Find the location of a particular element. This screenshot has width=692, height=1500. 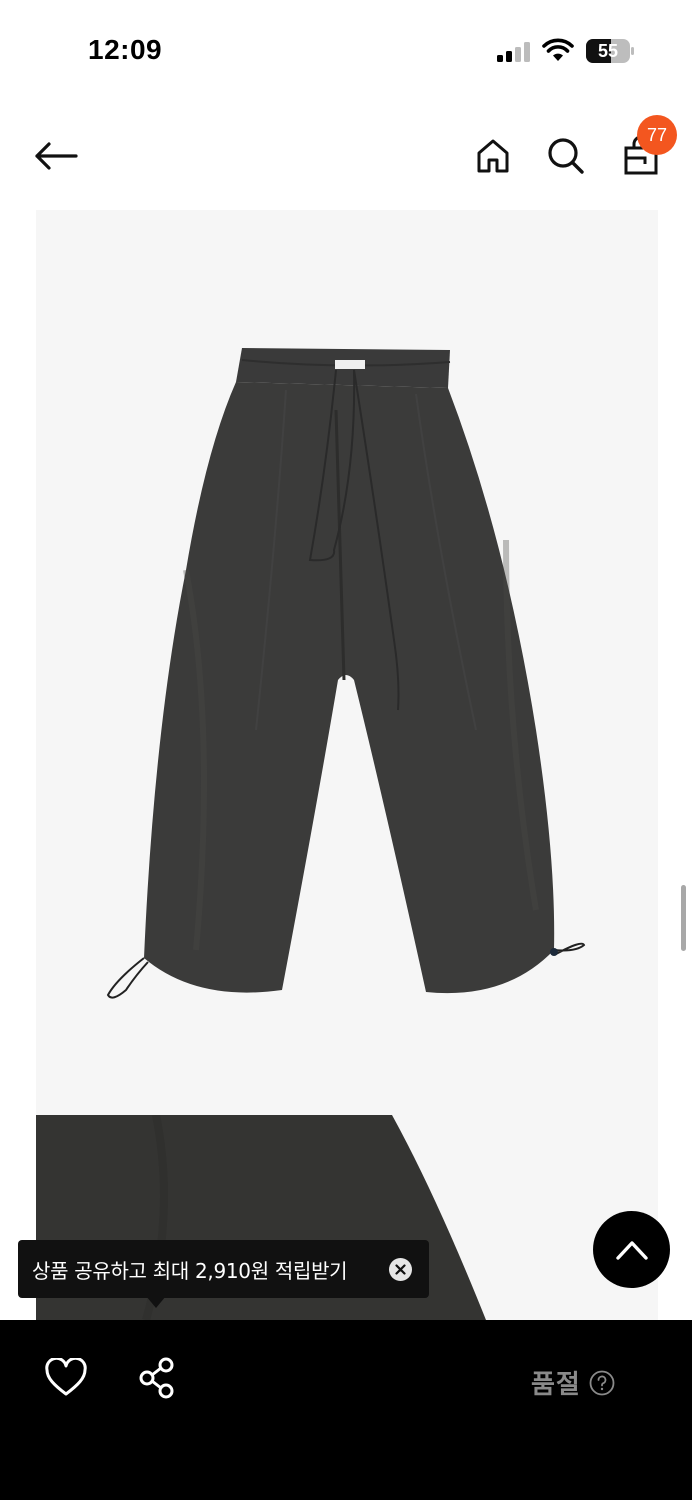

share-reward-tooltip: 상품 공유하고 최대 2,910원 적립받기 is located at coordinates (223, 1269).